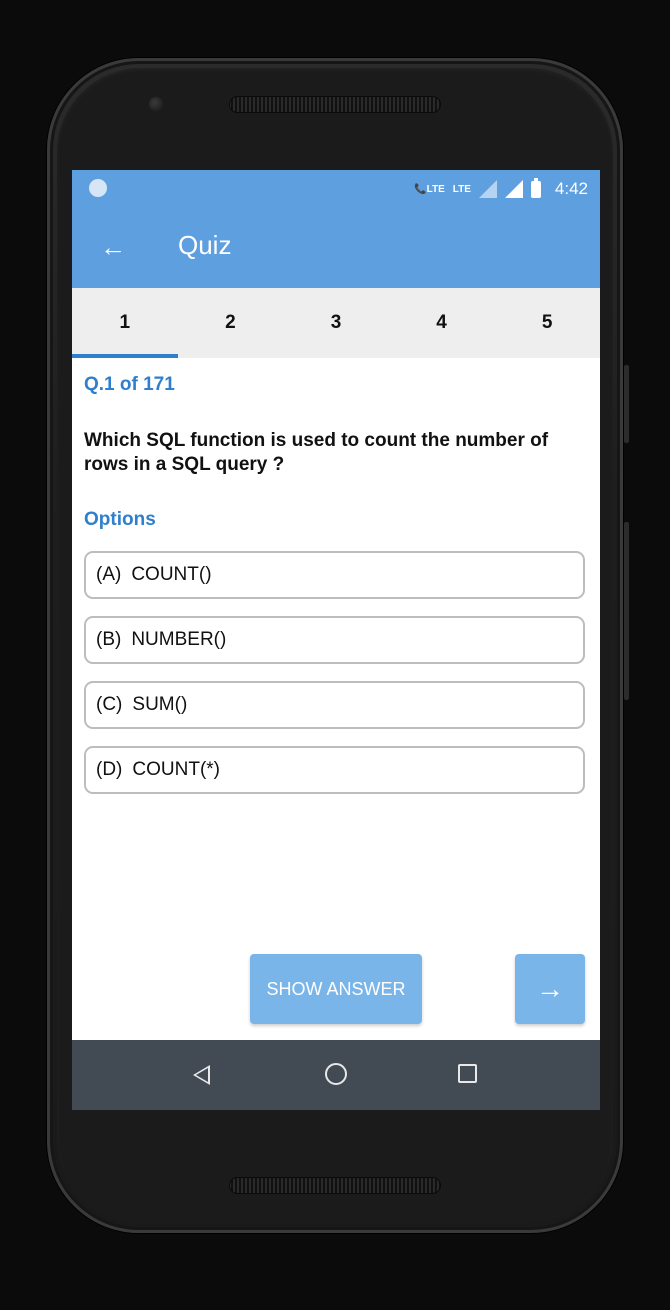  What do you see at coordinates (336, 989) in the screenshot?
I see `show-answer-button: SHOW ANSWER` at bounding box center [336, 989].